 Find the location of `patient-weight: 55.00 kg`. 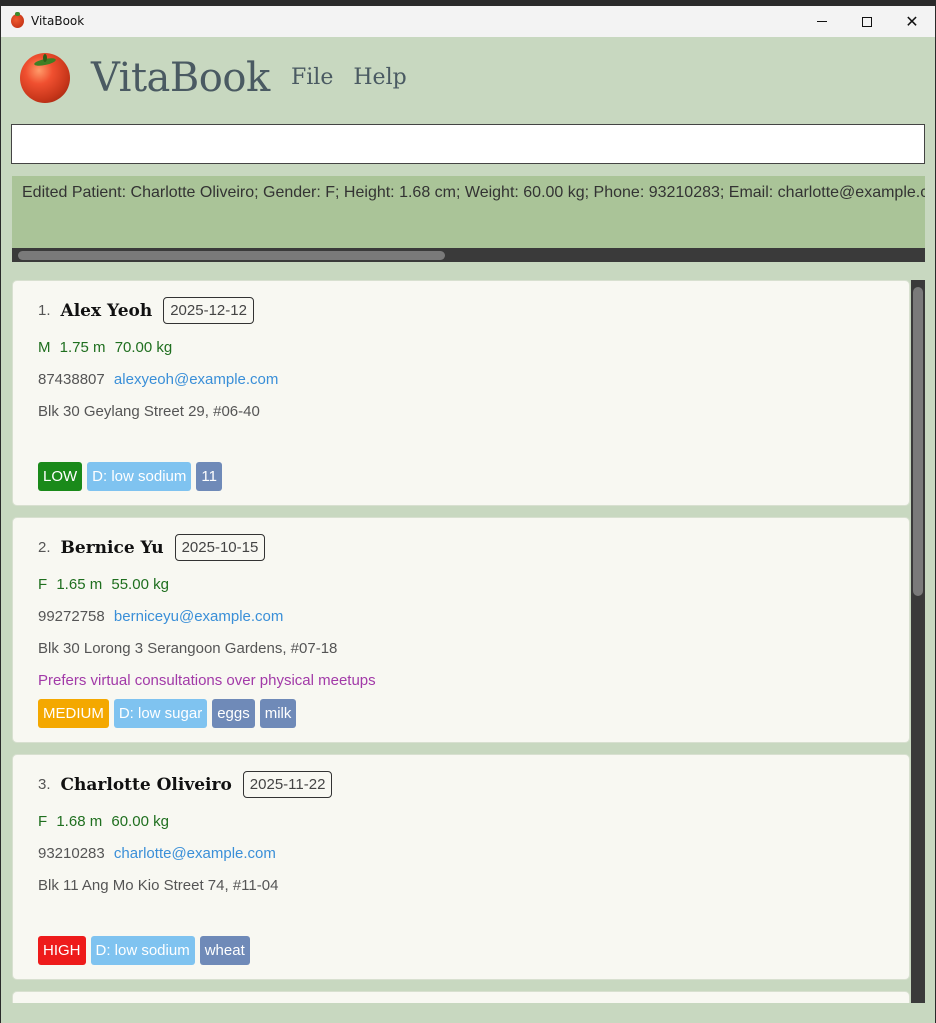

patient-weight: 55.00 kg is located at coordinates (140, 584).